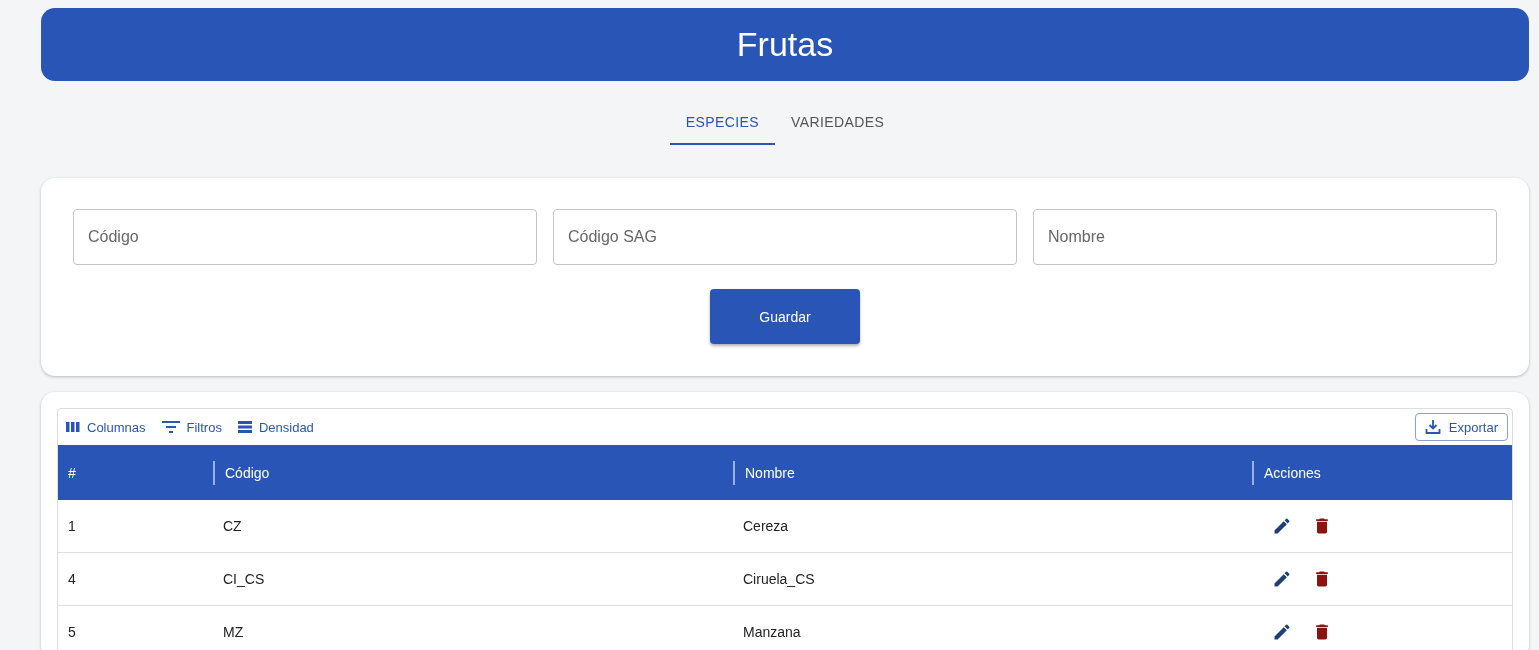 The width and height of the screenshot is (1539, 650). I want to click on save-button: Guardar, so click(785, 316).